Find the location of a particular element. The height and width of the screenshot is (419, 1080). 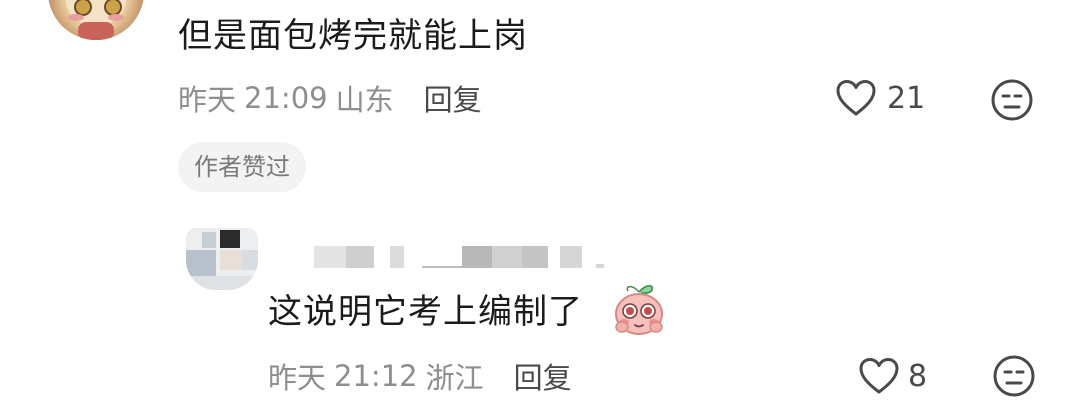

comment-time: 21:09 is located at coordinates (286, 98).